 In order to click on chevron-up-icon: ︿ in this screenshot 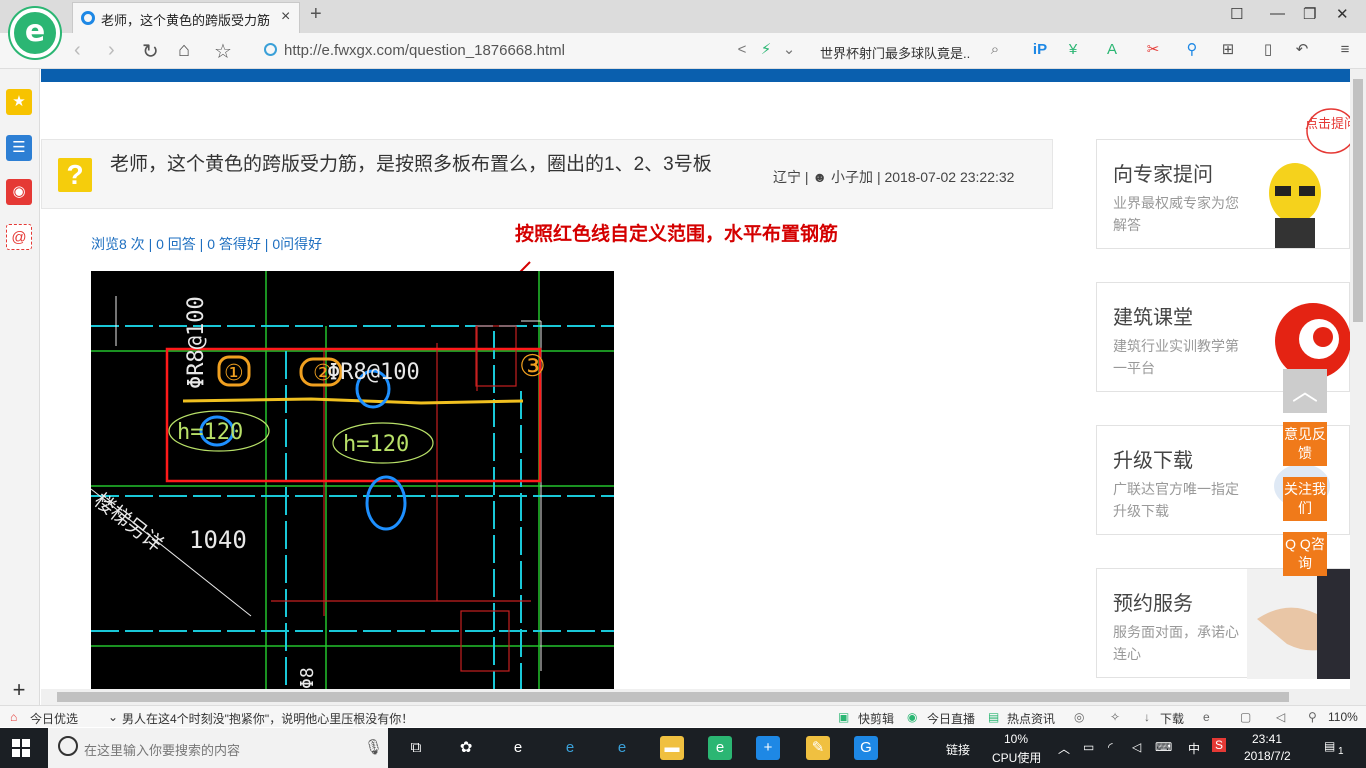, I will do `click(1064, 748)`.